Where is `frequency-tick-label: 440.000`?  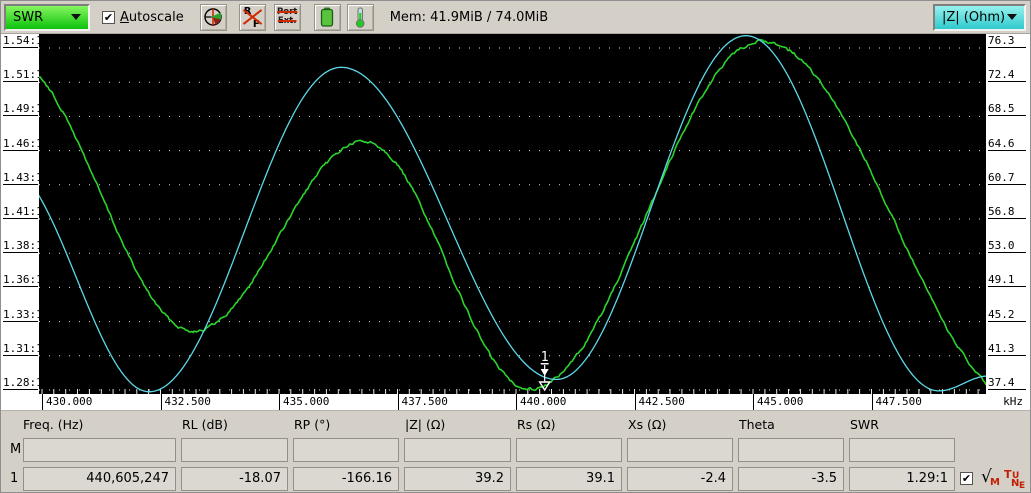
frequency-tick-label: 440.000 is located at coordinates (541, 402).